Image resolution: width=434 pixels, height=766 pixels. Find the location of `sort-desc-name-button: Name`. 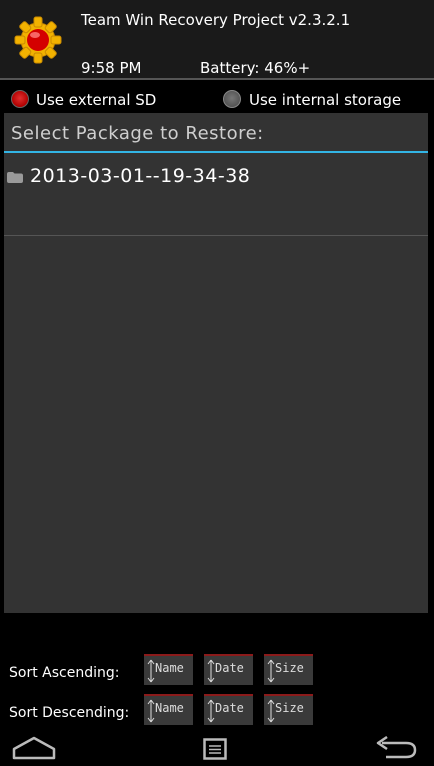

sort-desc-name-button: Name is located at coordinates (168, 709).